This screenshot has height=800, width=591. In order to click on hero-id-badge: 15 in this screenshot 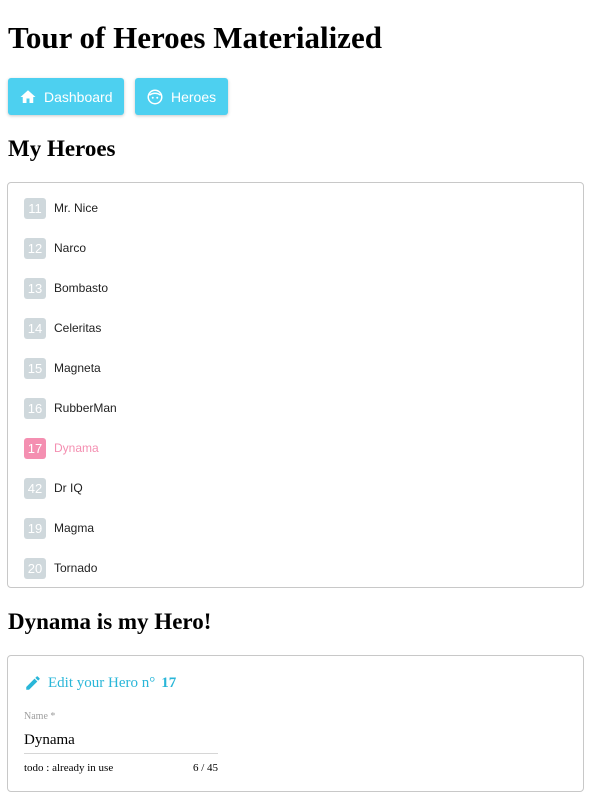, I will do `click(35, 368)`.